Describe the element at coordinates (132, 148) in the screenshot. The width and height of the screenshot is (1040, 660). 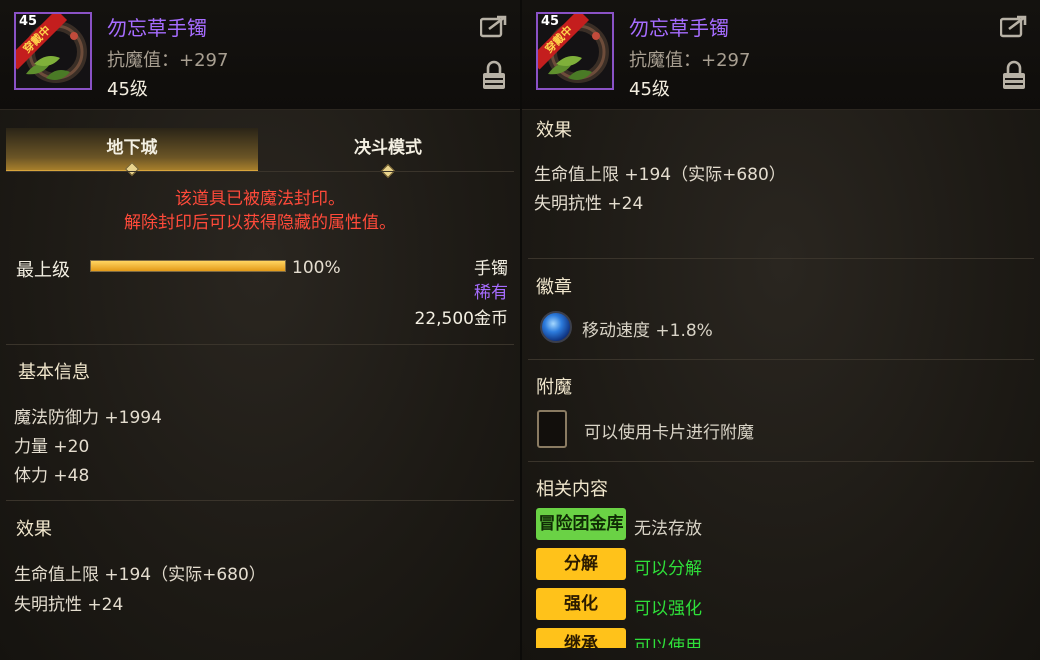
I see `tab-dungeon-label: 地下城` at that location.